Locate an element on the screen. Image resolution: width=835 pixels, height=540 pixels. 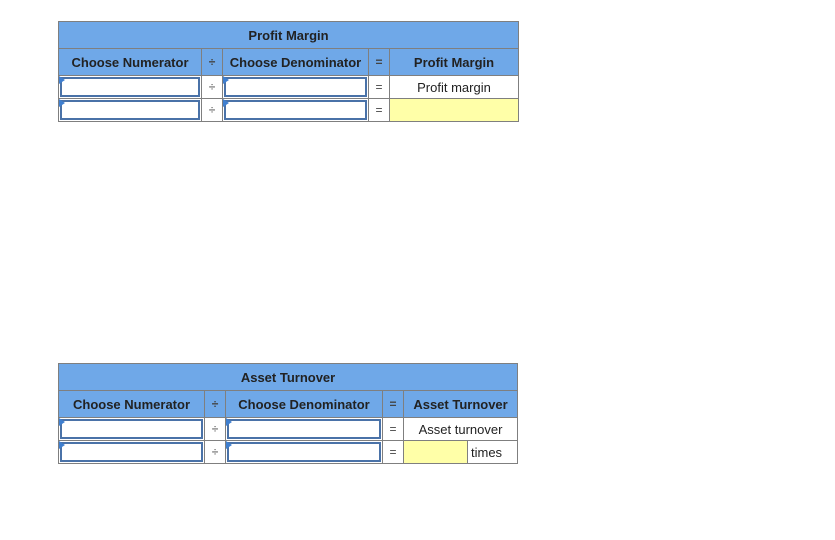
unit-label: times is located at coordinates (492, 452).